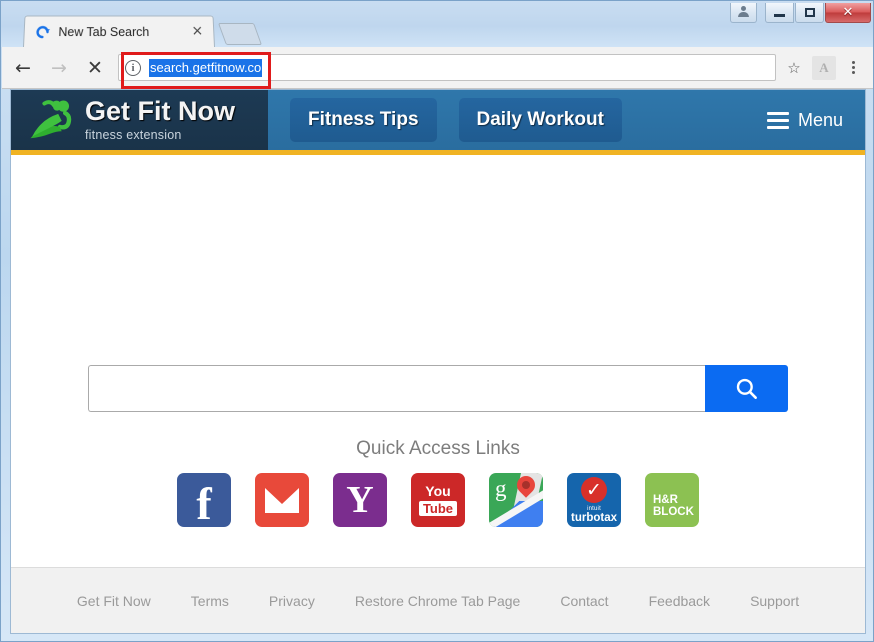  Describe the element at coordinates (51, 119) in the screenshot. I see `runner-icon` at that location.